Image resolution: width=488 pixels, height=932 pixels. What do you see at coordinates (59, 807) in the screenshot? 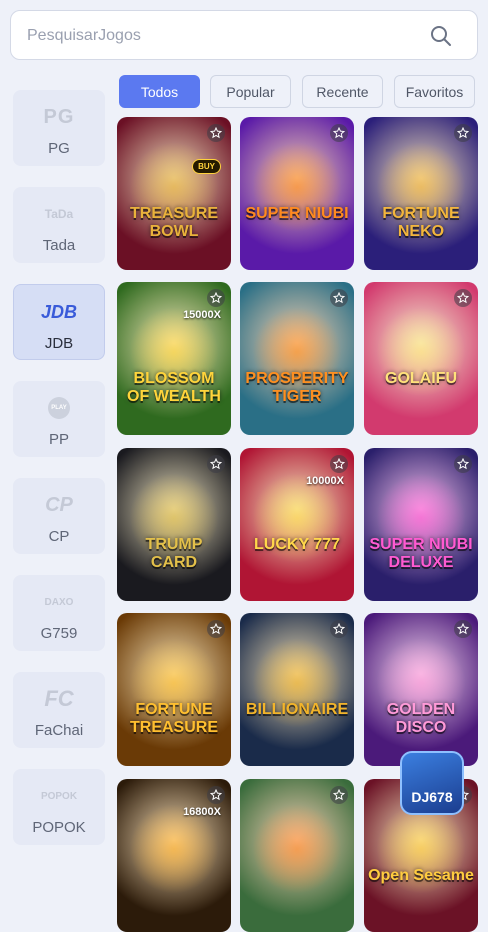
I see `sidebar-item-popok: POPOK POPOK` at bounding box center [59, 807].